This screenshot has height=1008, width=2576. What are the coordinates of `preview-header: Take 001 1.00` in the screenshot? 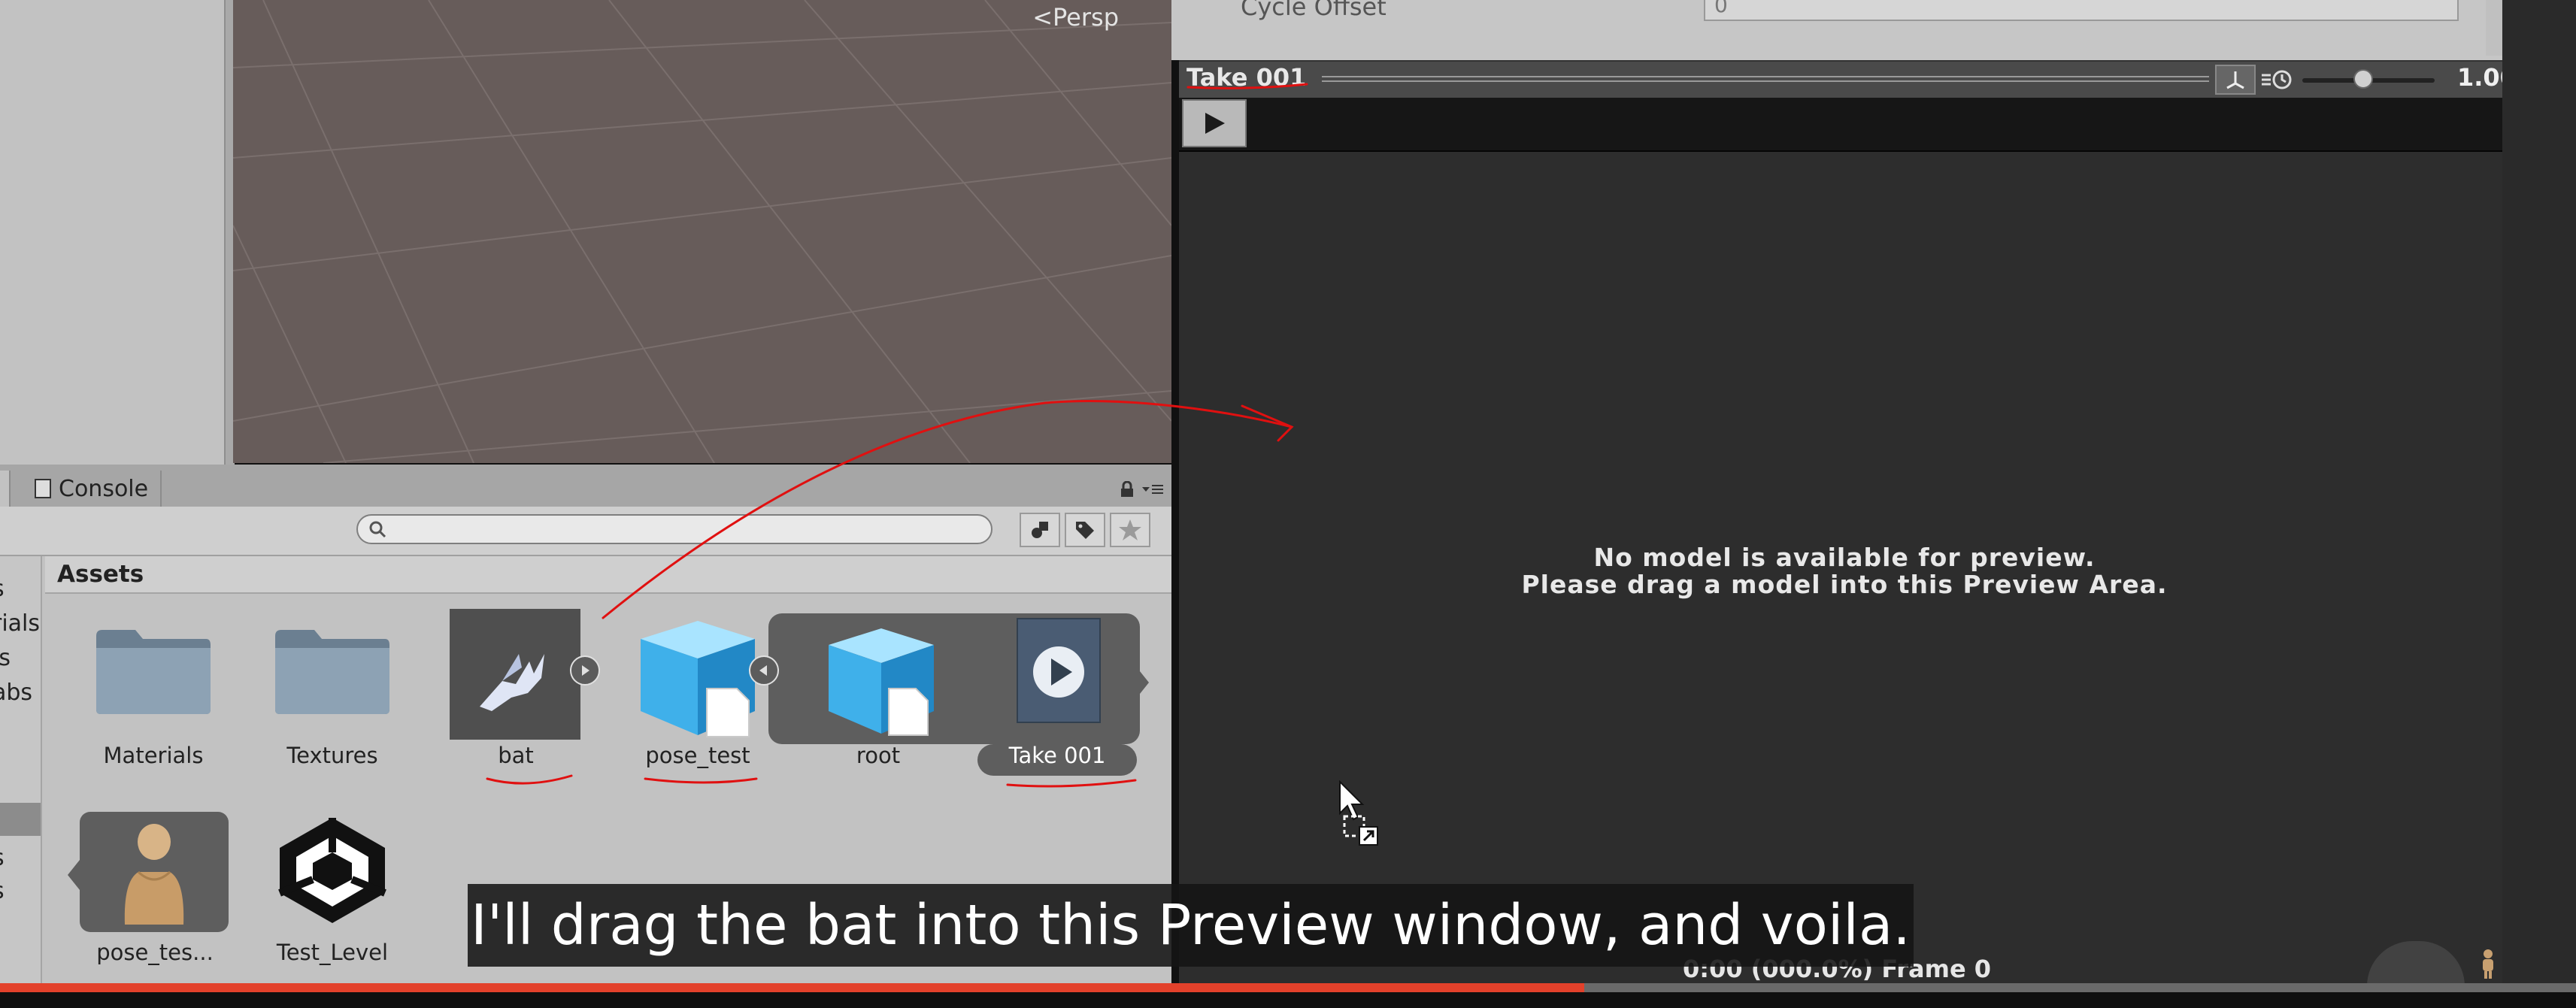 It's located at (1848, 79).